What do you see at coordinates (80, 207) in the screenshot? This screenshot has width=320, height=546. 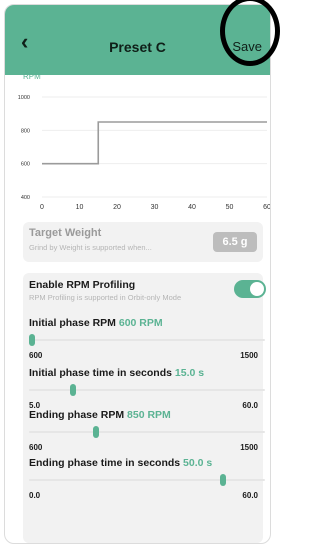 I see `x-tick-label: 10` at bounding box center [80, 207].